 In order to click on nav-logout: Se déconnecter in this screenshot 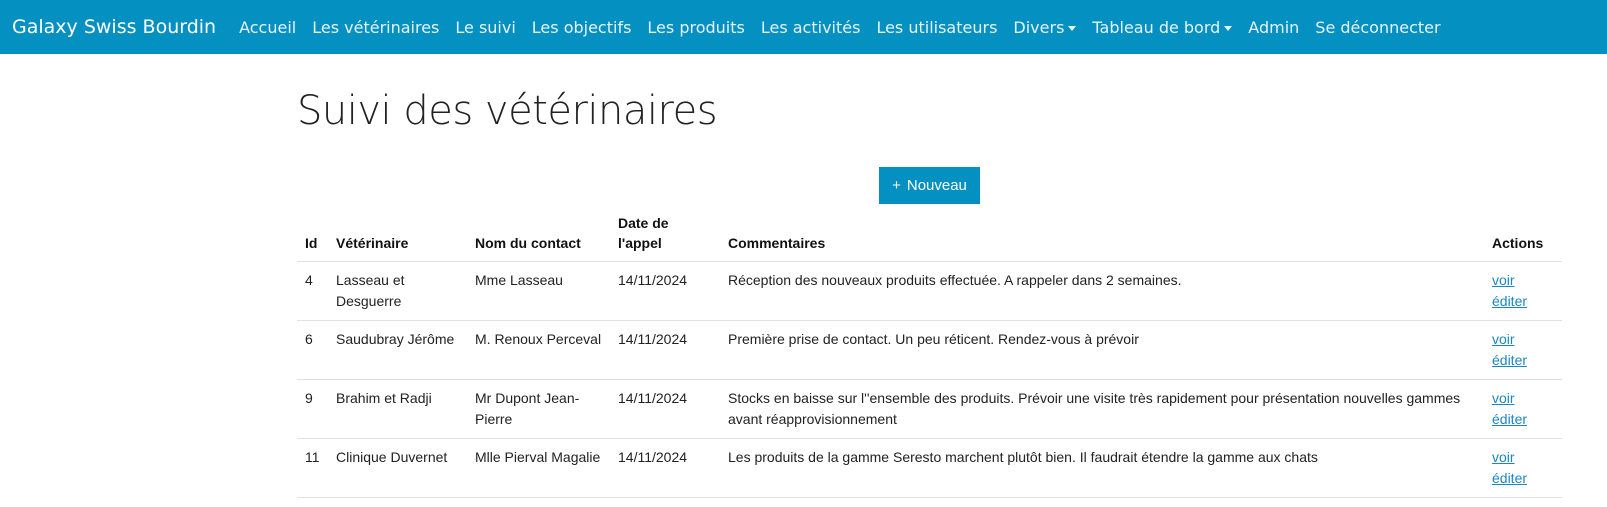, I will do `click(1377, 27)`.